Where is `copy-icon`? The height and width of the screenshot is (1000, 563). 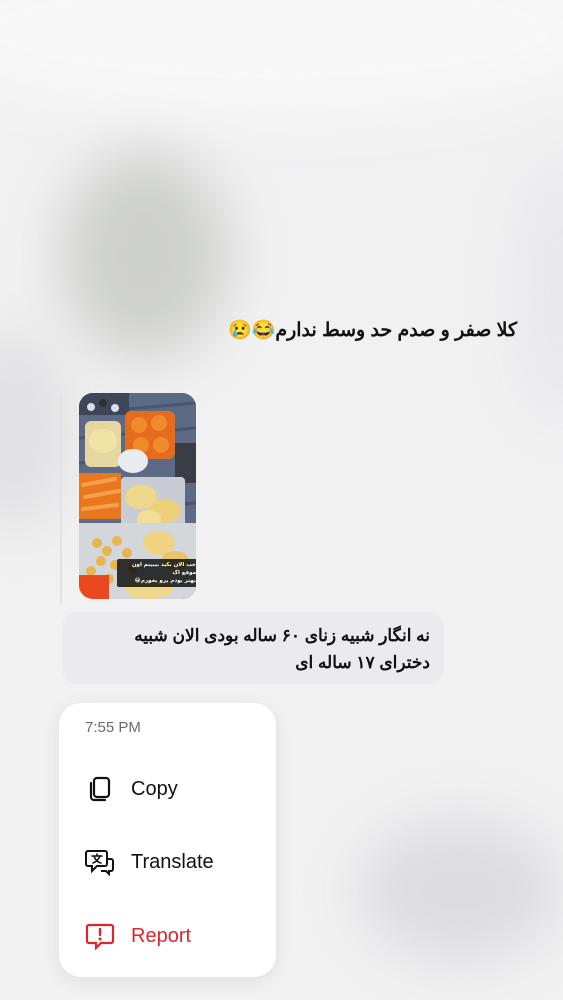 copy-icon is located at coordinates (100, 789).